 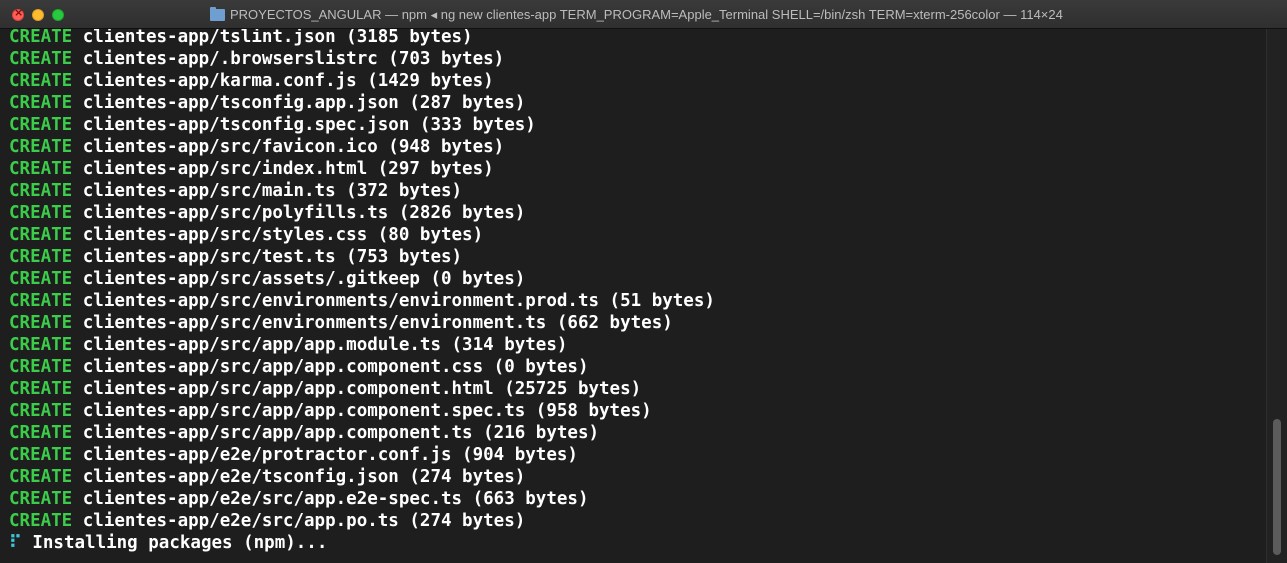 What do you see at coordinates (267, 257) in the screenshot?
I see `file-path-text: clientes-app/src/test.ts (753 bytes)` at bounding box center [267, 257].